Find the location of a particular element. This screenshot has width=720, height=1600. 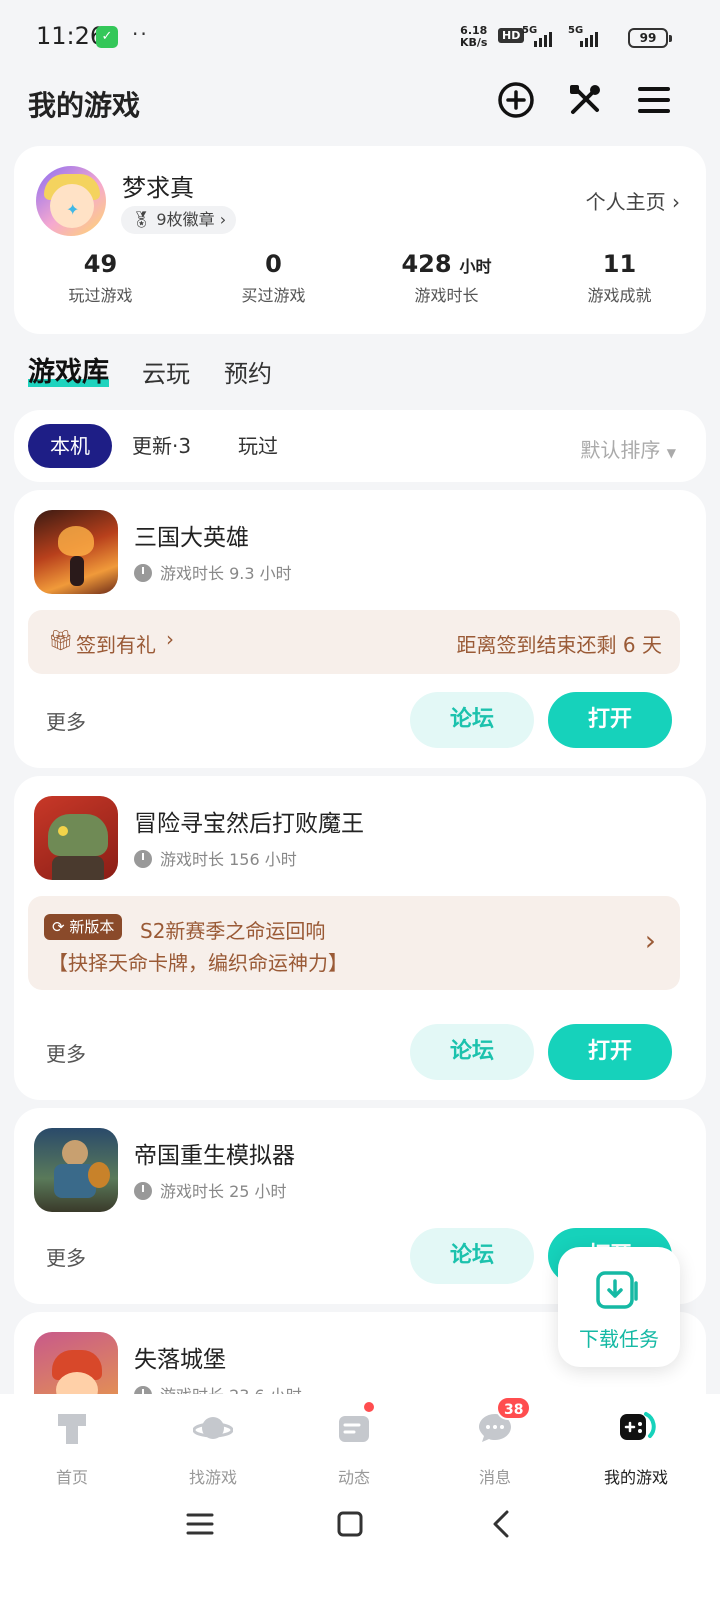

gift-icon: 🎁︎ is located at coordinates (61, 640).